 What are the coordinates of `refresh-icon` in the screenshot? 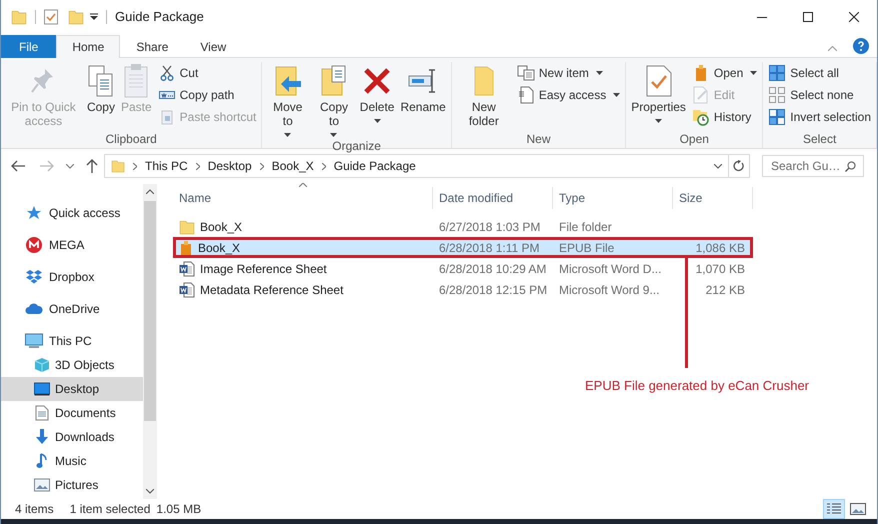 It's located at (739, 166).